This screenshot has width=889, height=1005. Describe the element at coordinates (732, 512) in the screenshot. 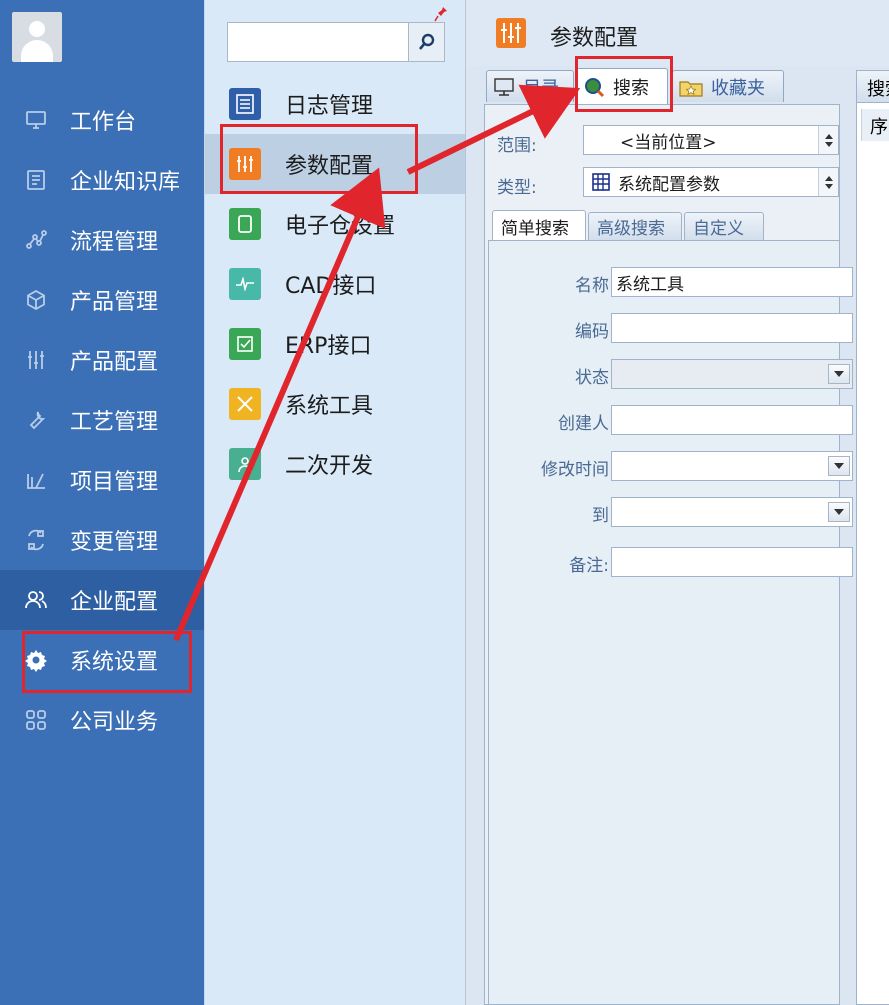

I see `to-date-input` at that location.